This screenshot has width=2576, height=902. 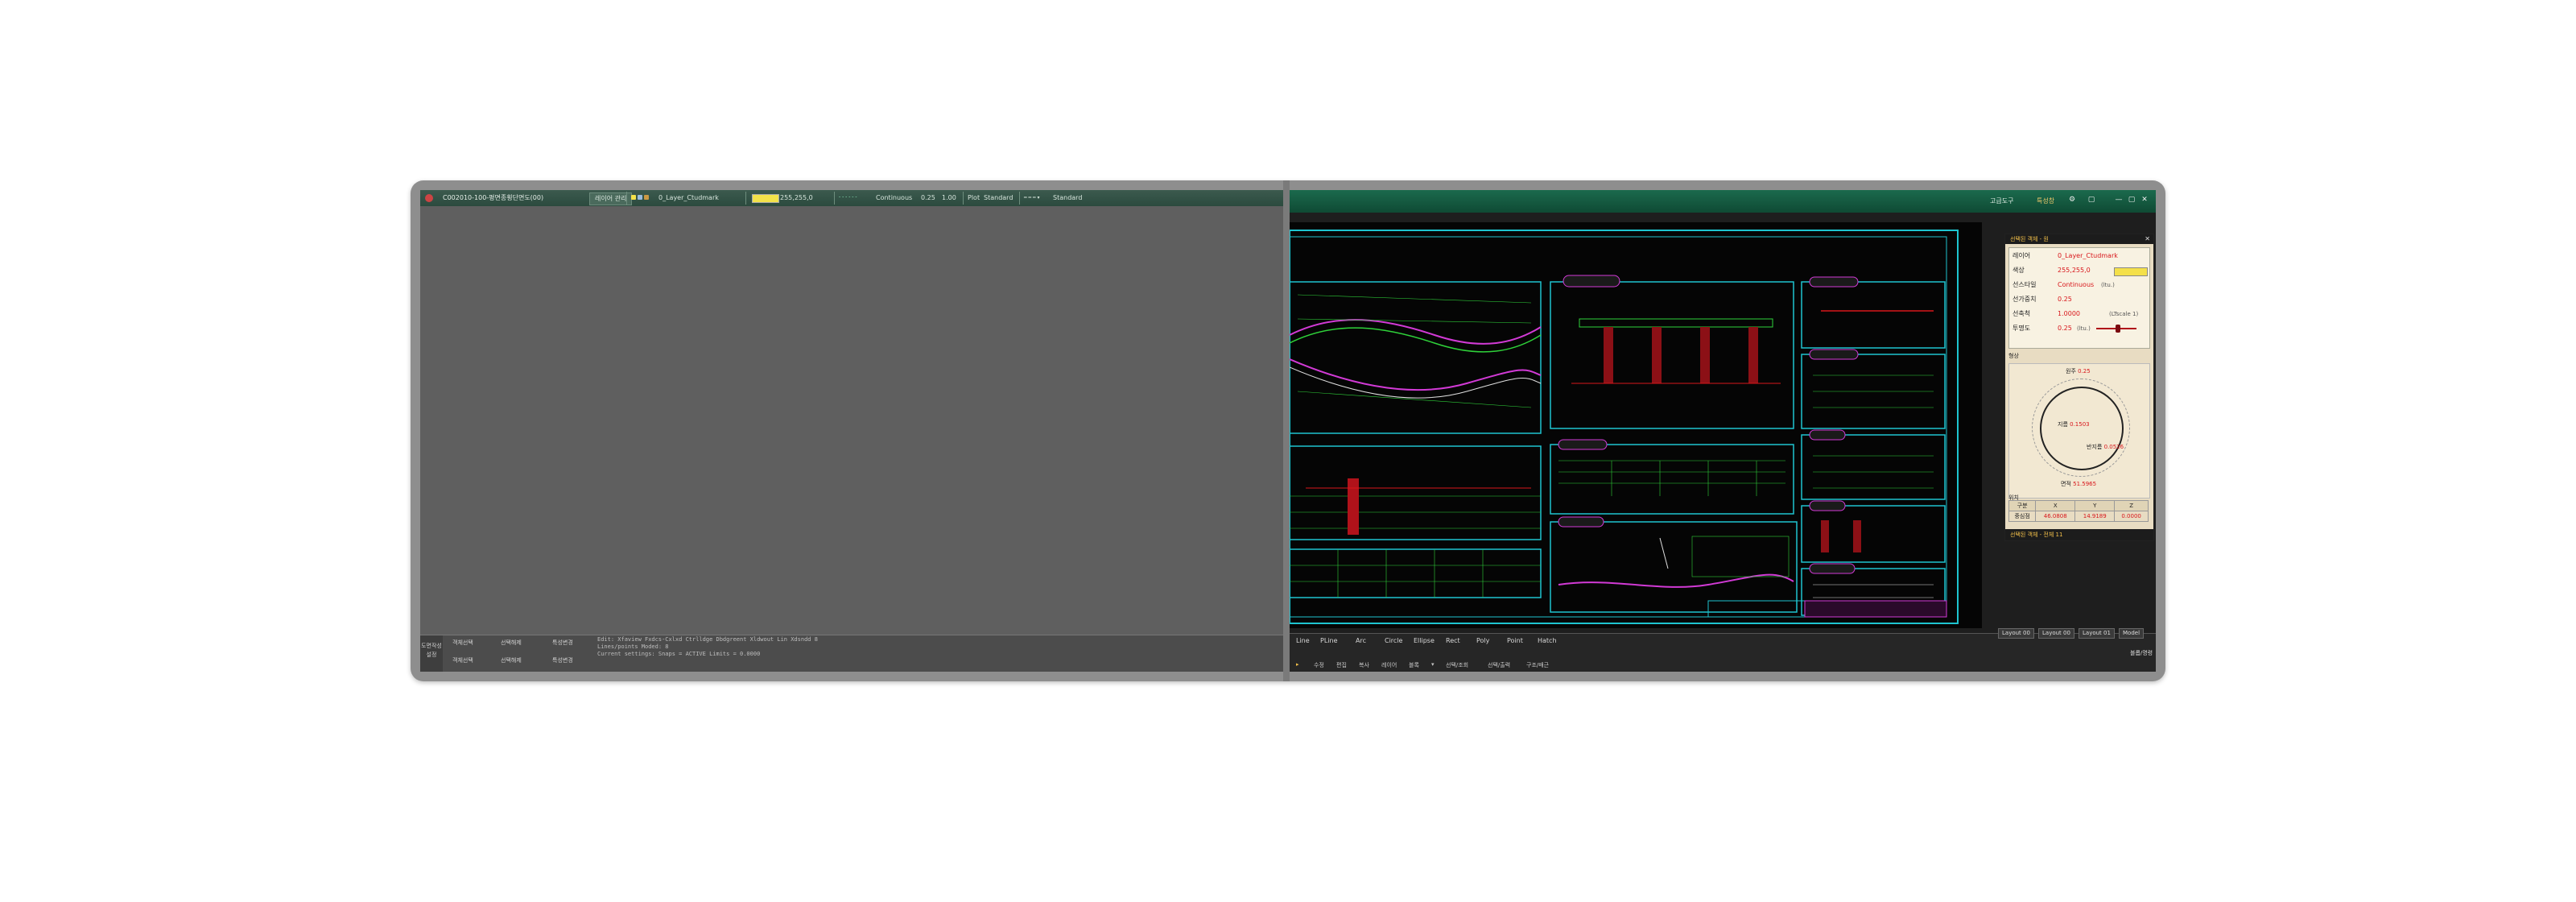 What do you see at coordinates (1303, 640) in the screenshot?
I see `line-command: Line` at bounding box center [1303, 640].